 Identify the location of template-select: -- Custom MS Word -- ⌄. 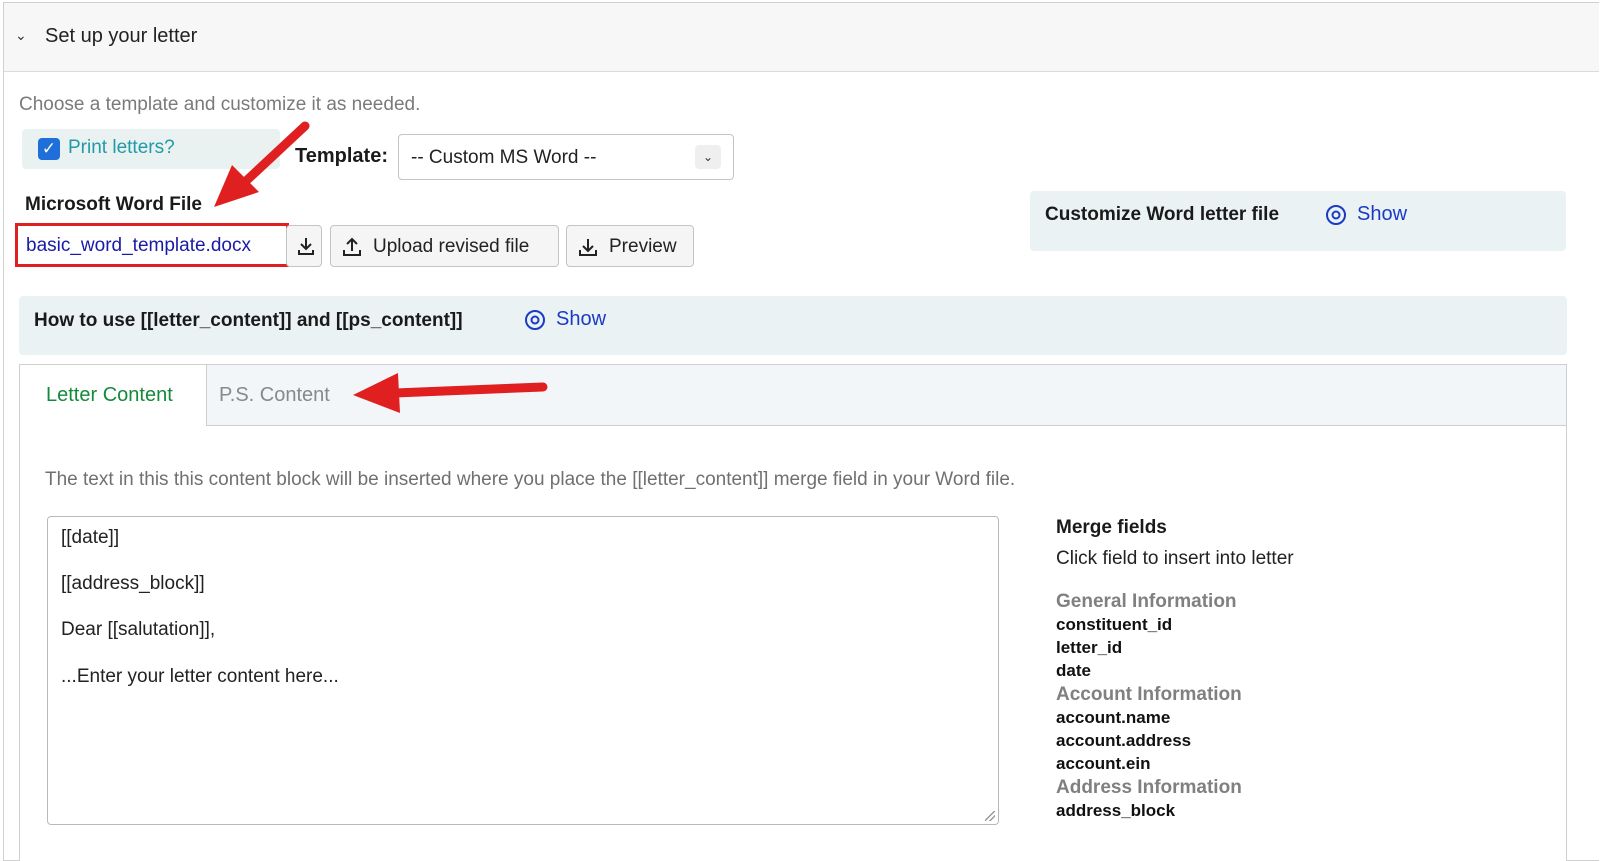
(566, 157).